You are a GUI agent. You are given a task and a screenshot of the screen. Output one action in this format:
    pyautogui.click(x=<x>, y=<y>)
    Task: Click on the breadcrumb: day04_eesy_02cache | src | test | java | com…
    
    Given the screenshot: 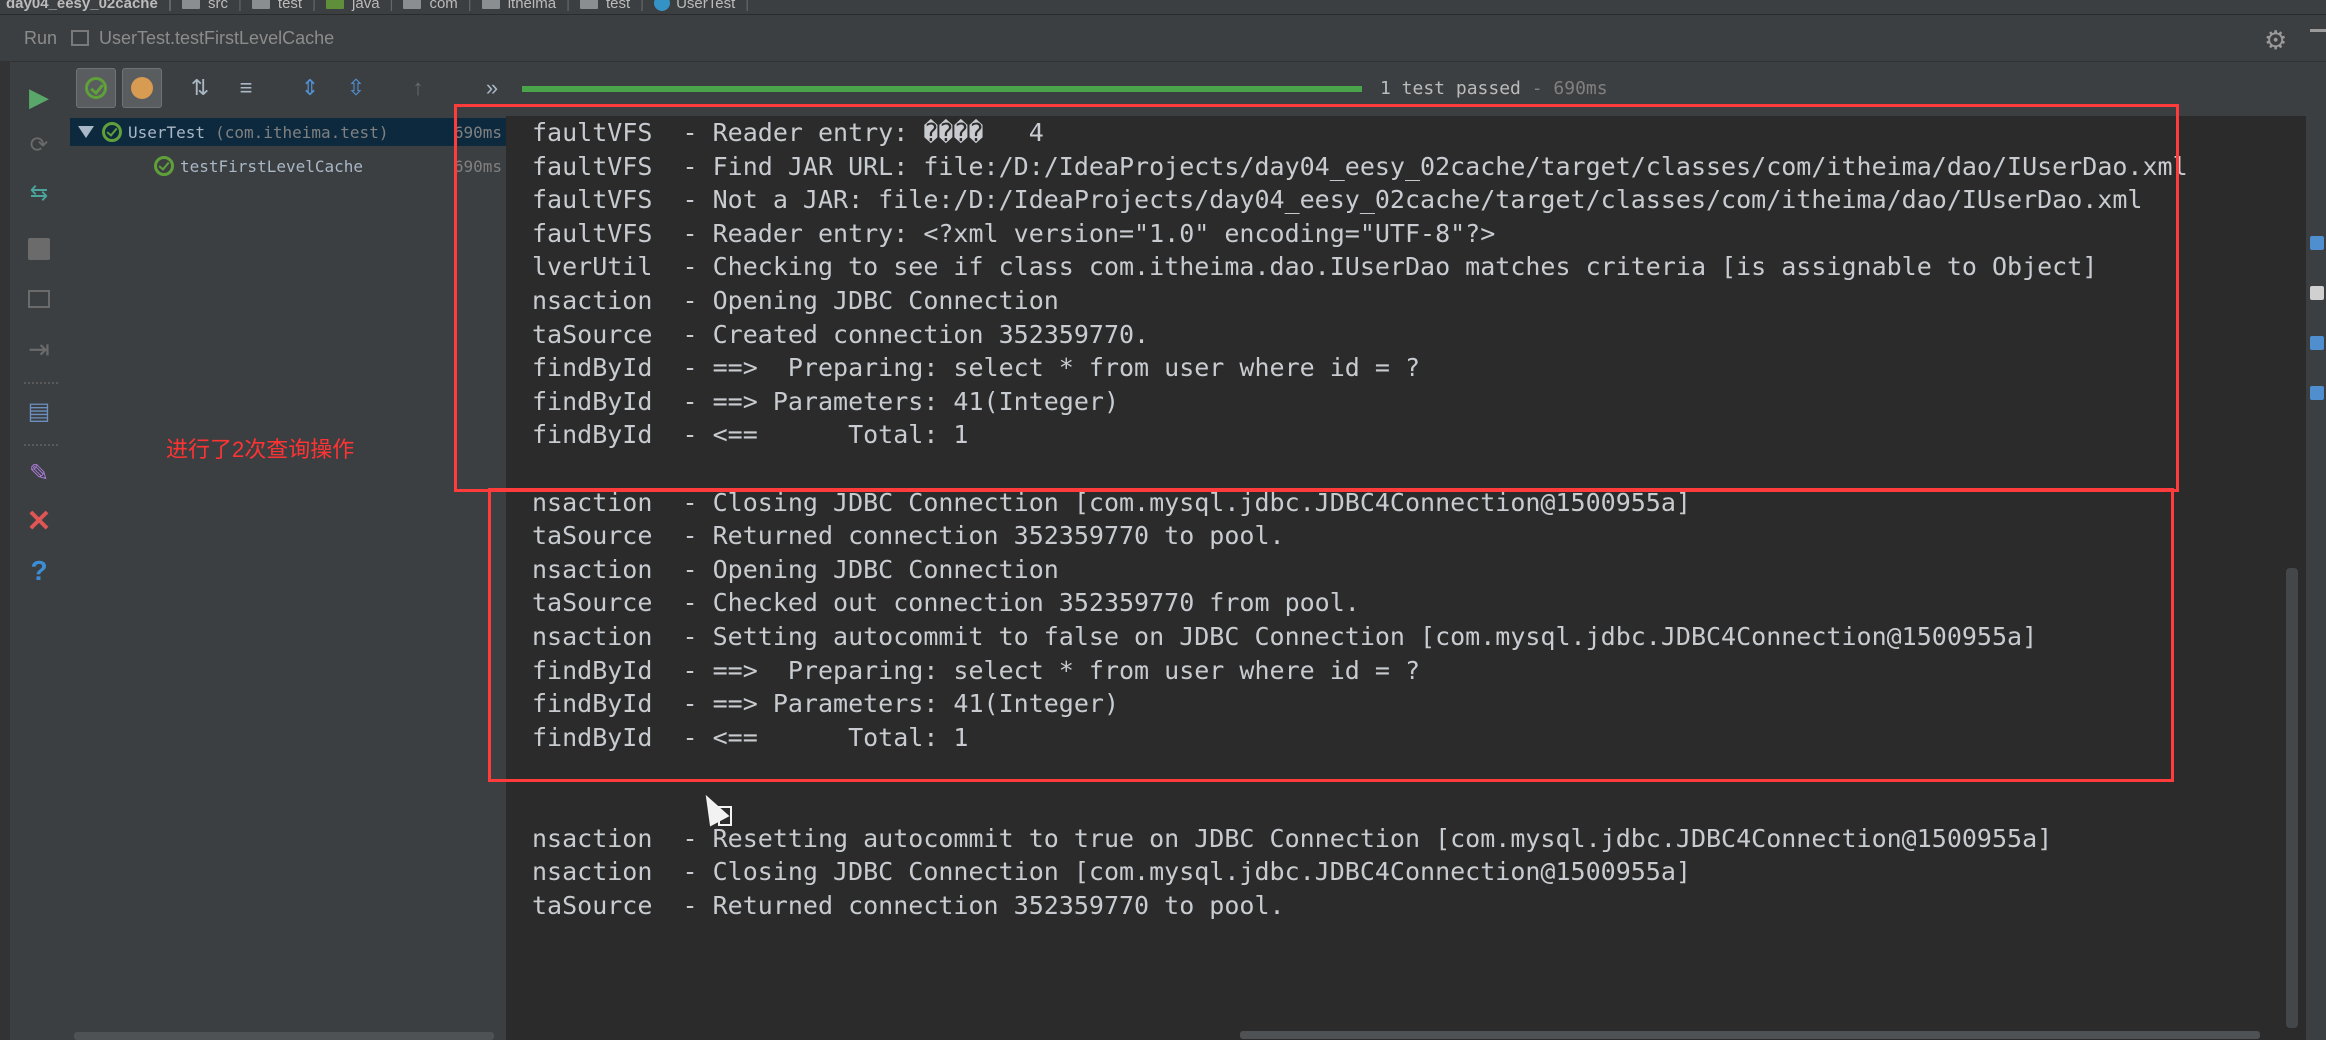 What is the action you would take?
    pyautogui.click(x=1163, y=7)
    